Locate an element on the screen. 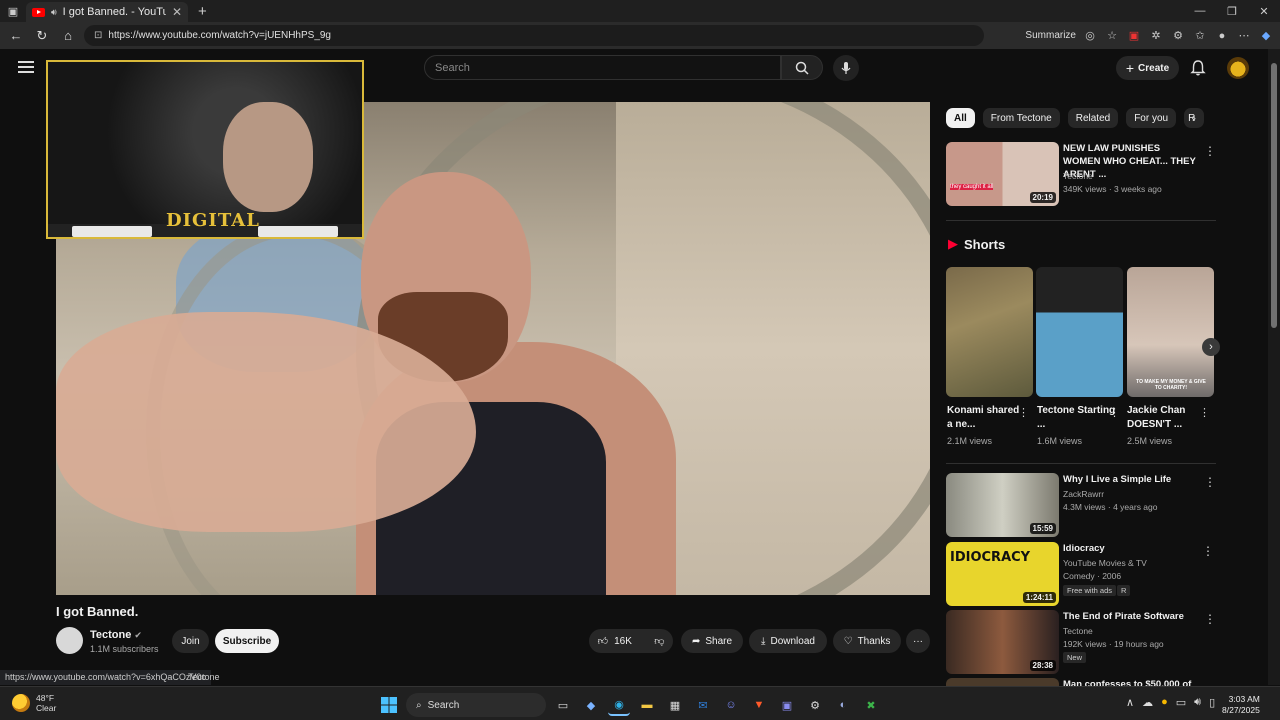  store-icon: ▦ is located at coordinates (675, 705).